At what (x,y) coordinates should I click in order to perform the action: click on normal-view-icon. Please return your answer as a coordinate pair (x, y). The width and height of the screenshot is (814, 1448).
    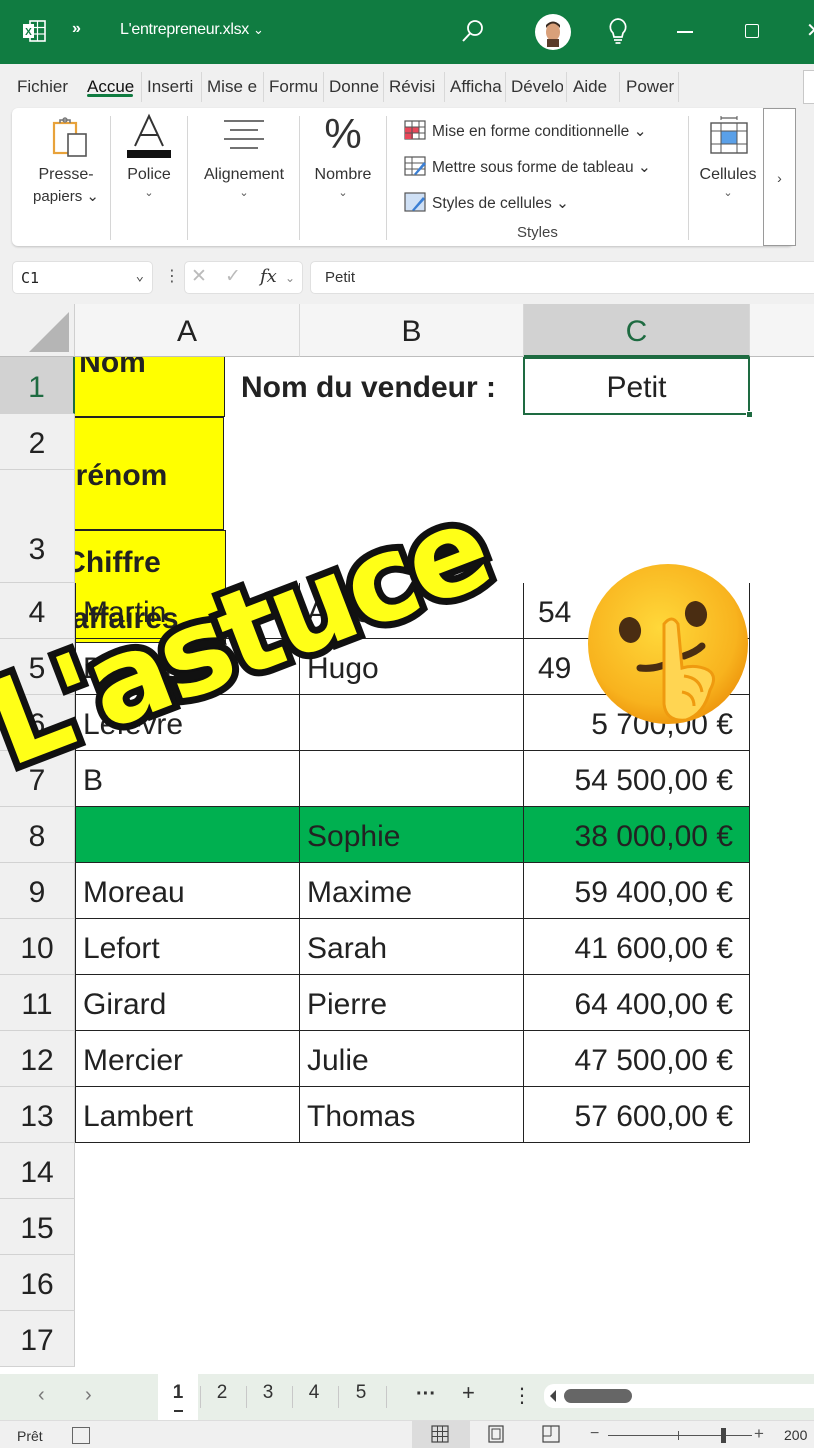
    Looking at the image, I should click on (440, 1434).